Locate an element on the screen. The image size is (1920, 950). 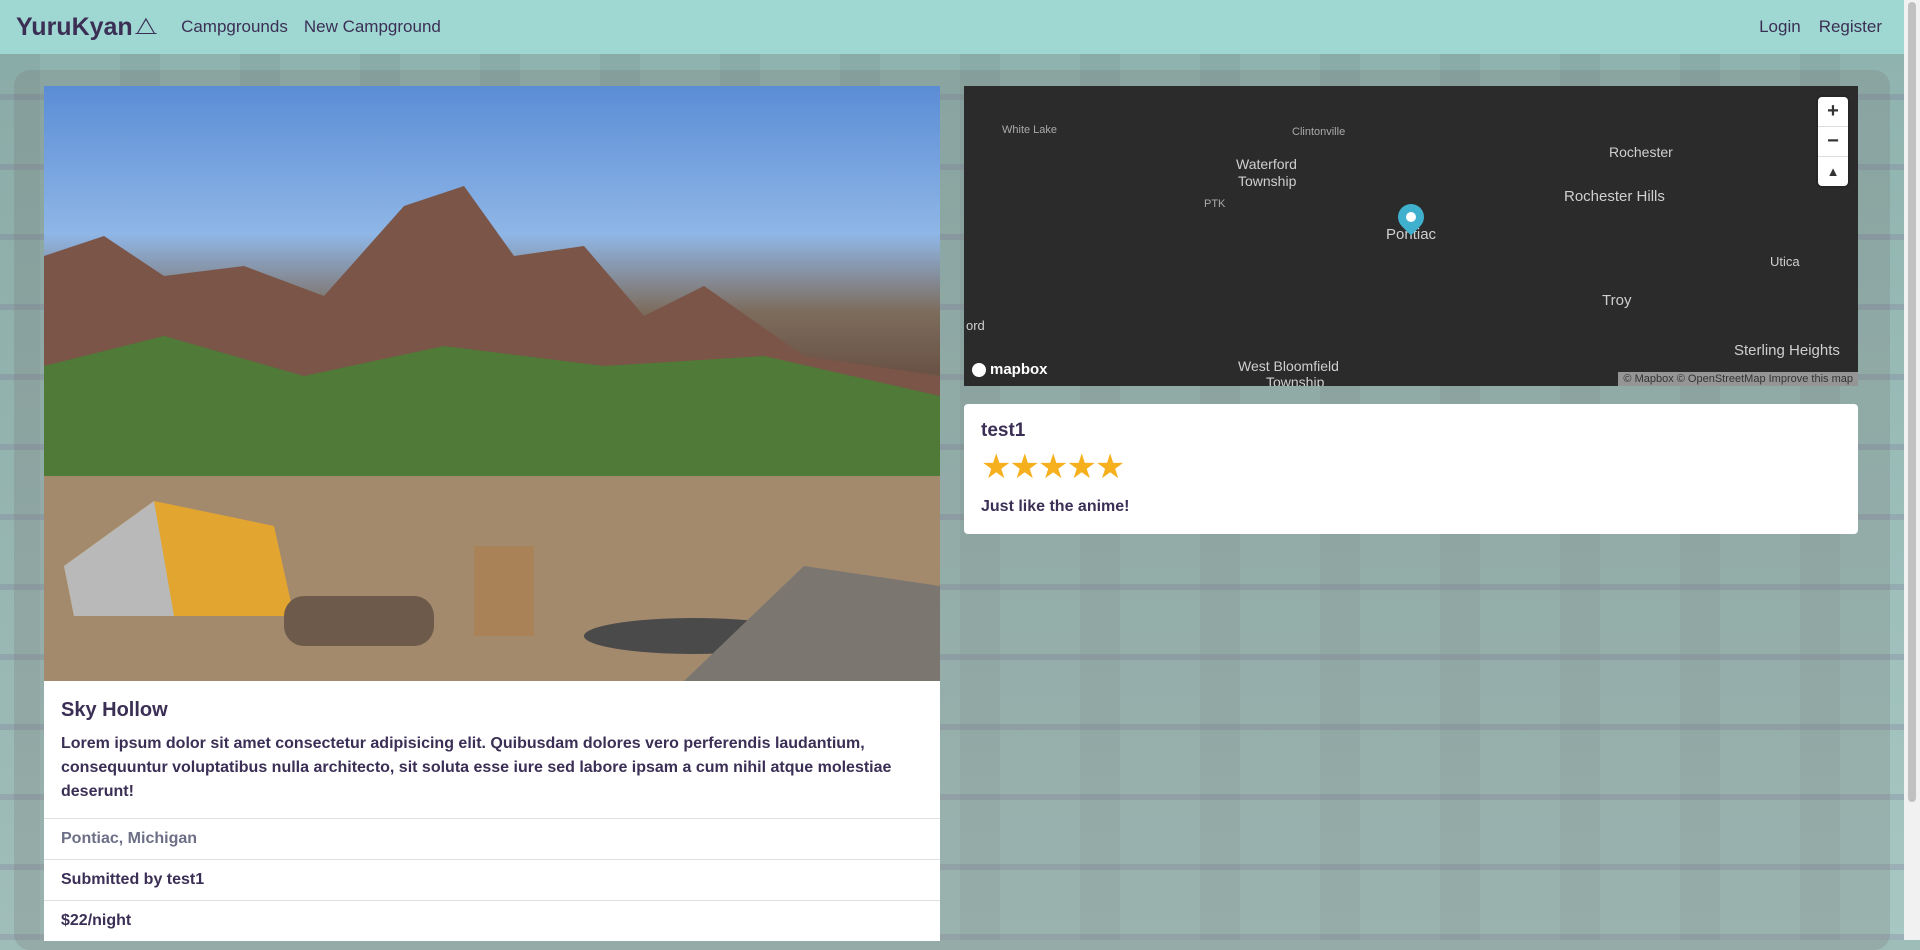
campsite-graphic is located at coordinates (492, 578).